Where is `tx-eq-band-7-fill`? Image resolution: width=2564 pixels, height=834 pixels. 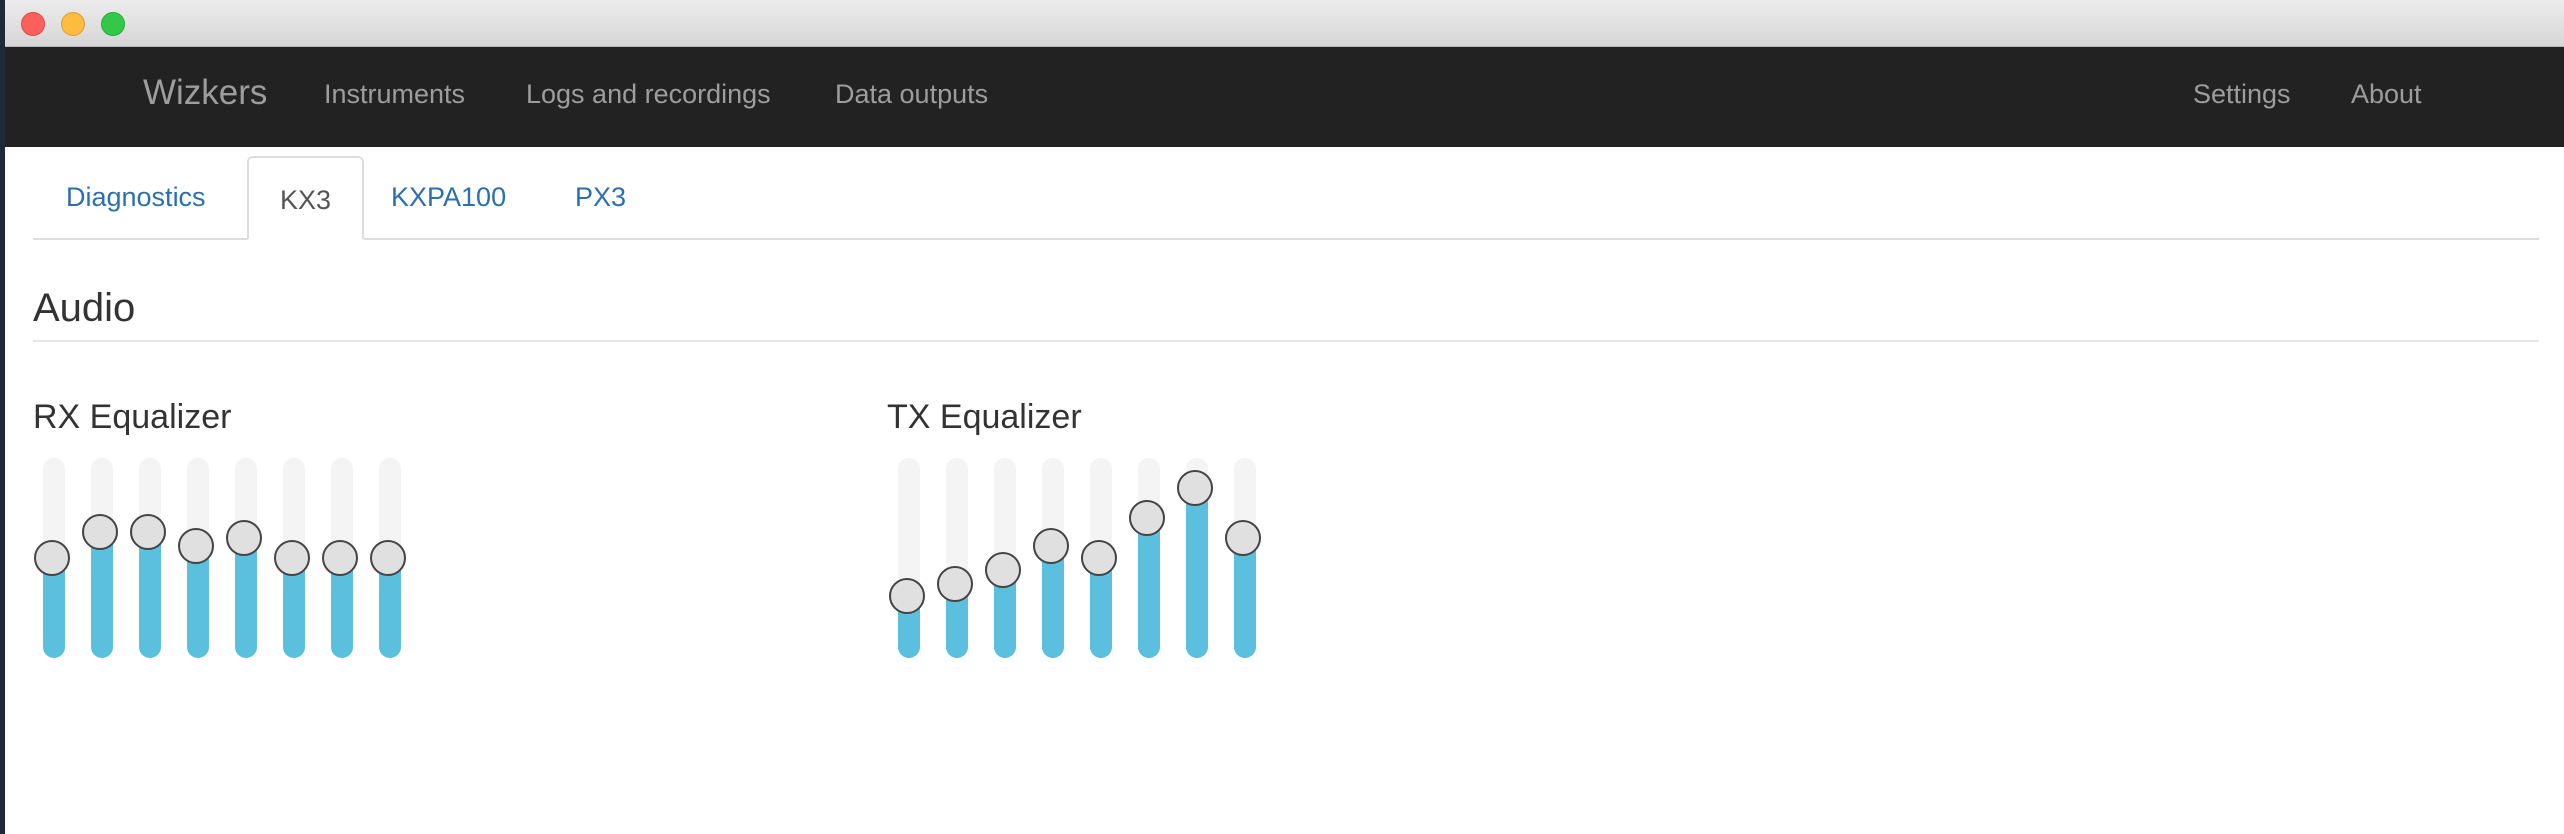 tx-eq-band-7-fill is located at coordinates (1197, 573).